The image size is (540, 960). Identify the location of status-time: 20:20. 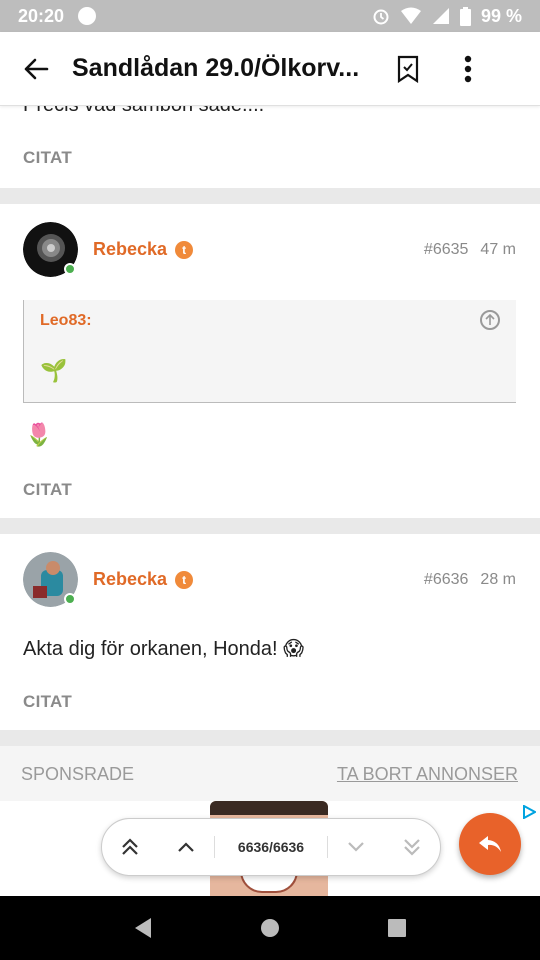
(41, 15).